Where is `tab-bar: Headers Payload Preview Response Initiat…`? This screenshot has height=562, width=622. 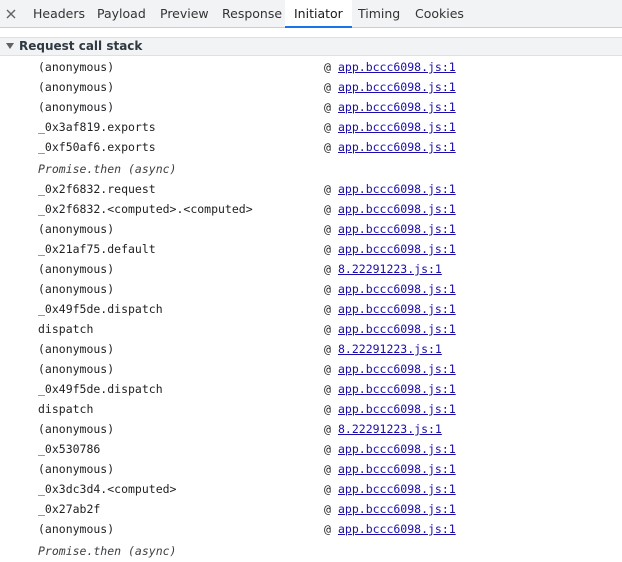
tab-bar: Headers Payload Preview Response Initiat… is located at coordinates (311, 14).